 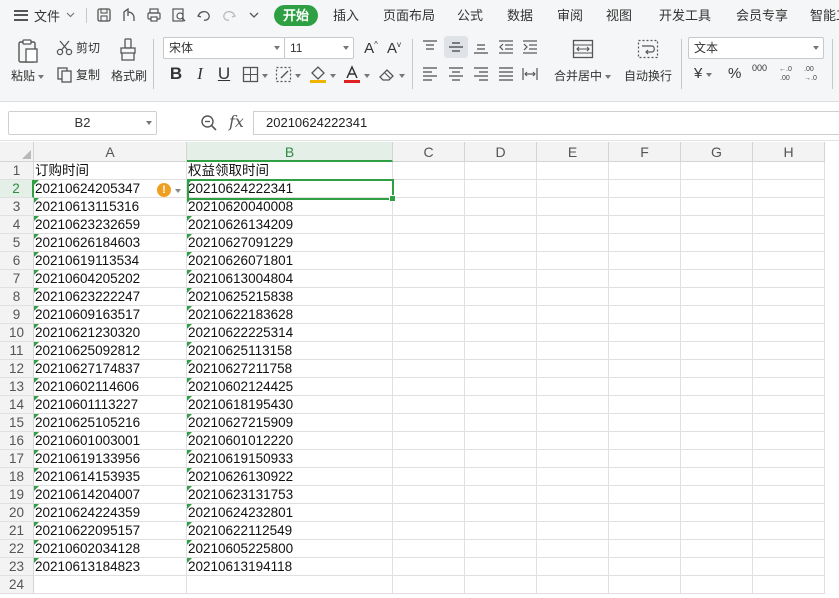 I want to click on cell-b6: 20210626071801, so click(x=290, y=261).